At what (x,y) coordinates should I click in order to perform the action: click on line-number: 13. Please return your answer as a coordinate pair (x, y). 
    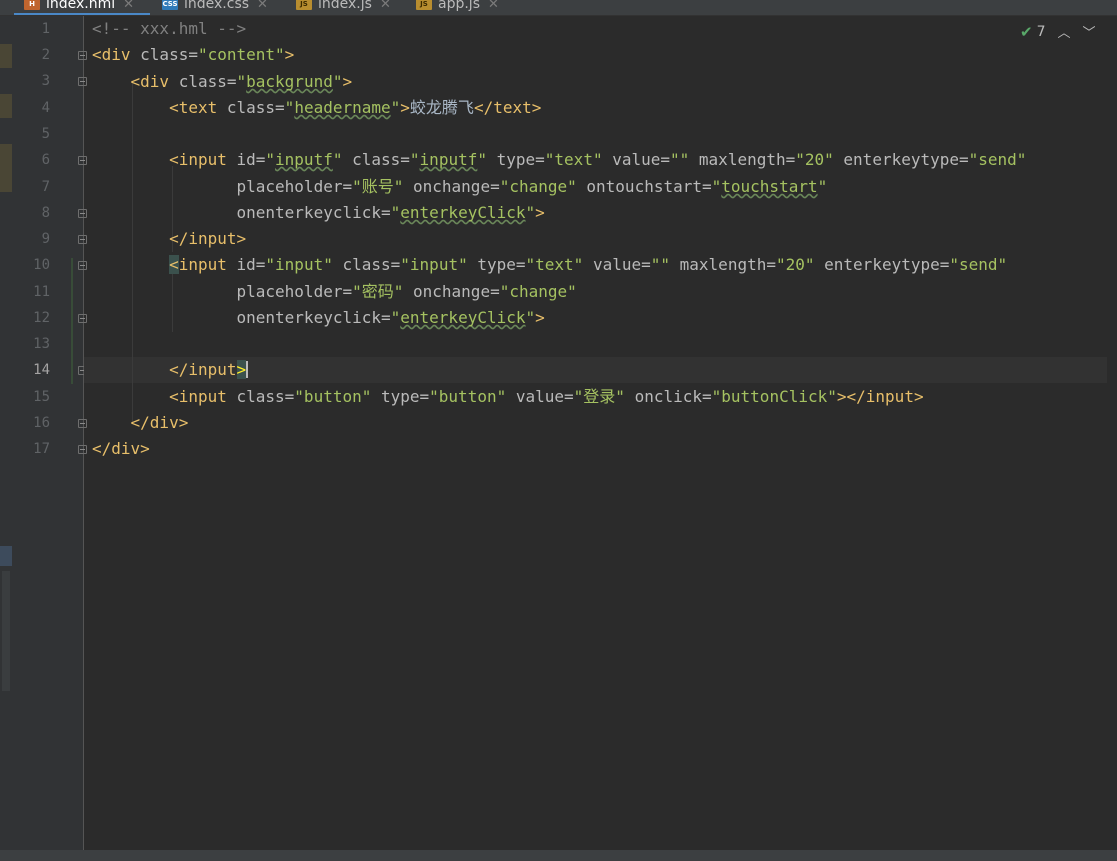
    Looking at the image, I should click on (41, 344).